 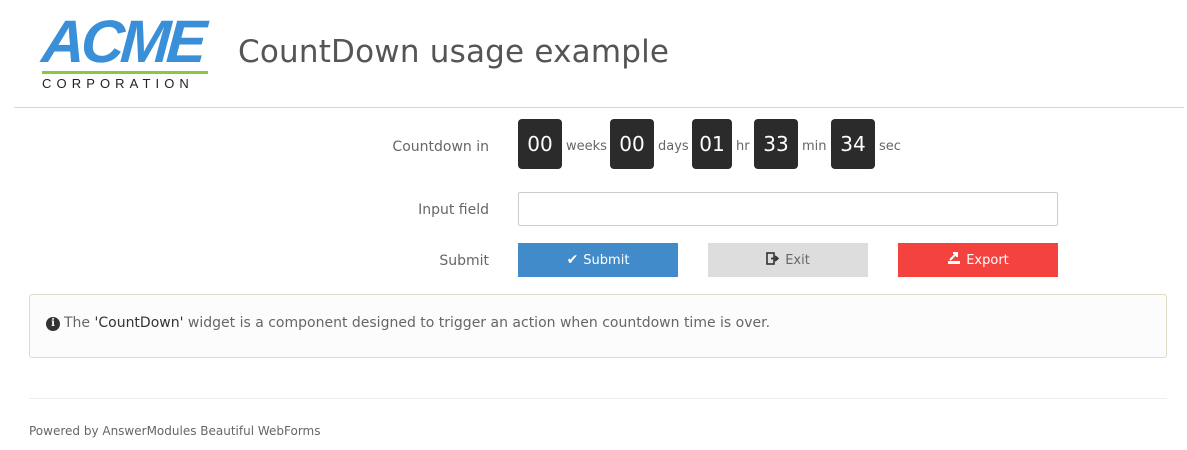 What do you see at coordinates (454, 52) in the screenshot?
I see `page-title: CountDown usage example` at bounding box center [454, 52].